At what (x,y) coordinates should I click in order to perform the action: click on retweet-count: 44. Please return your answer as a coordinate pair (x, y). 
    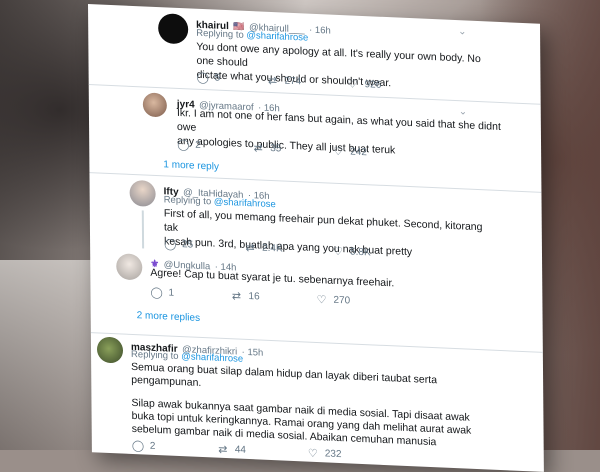
    Looking at the image, I should click on (240, 450).